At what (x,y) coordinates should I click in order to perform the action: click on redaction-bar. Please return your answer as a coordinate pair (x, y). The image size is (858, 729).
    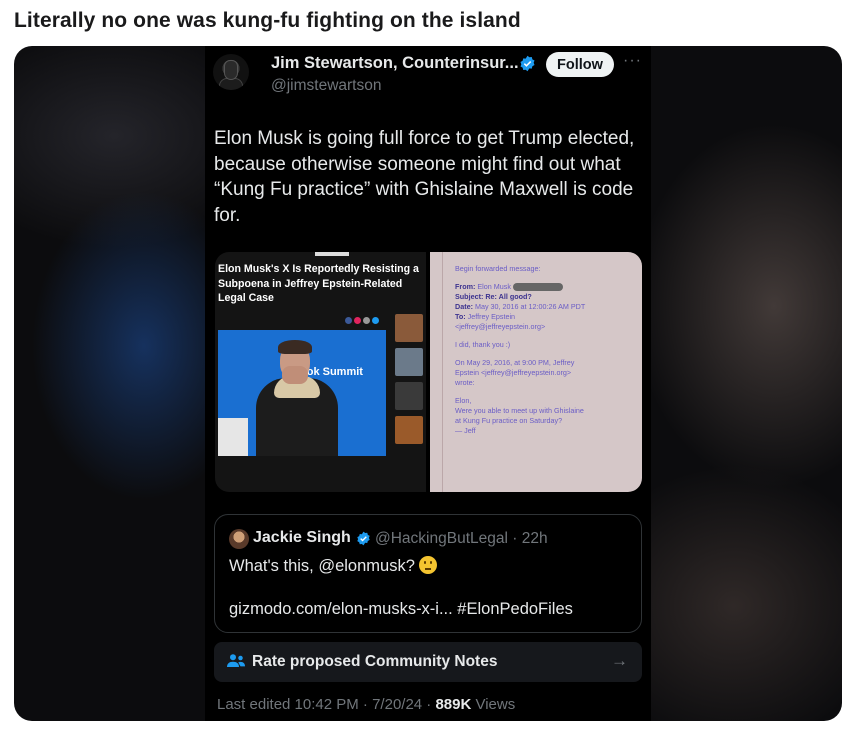
    Looking at the image, I should click on (537, 287).